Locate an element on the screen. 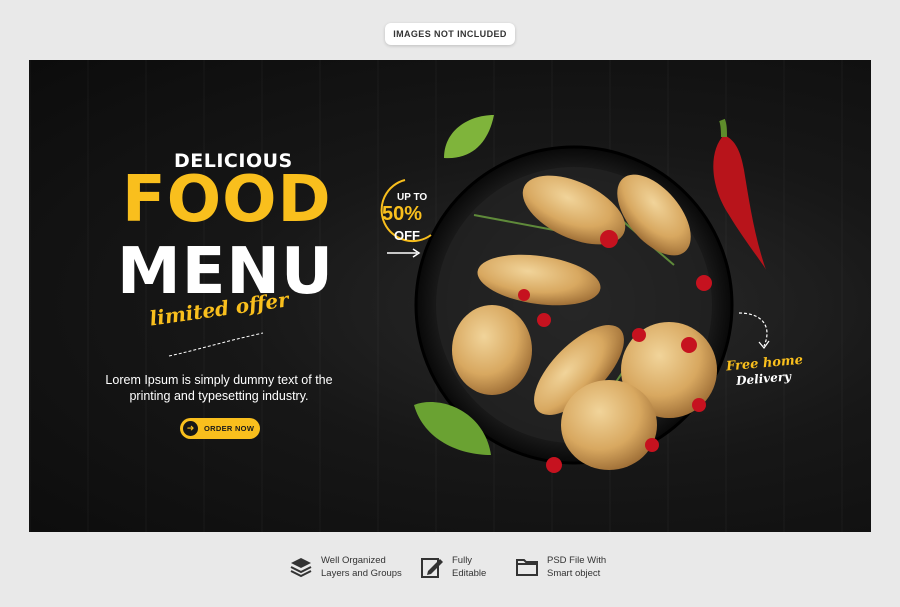 The width and height of the screenshot is (900, 607). feature-layers-line1: Well Organized is located at coordinates (353, 560).